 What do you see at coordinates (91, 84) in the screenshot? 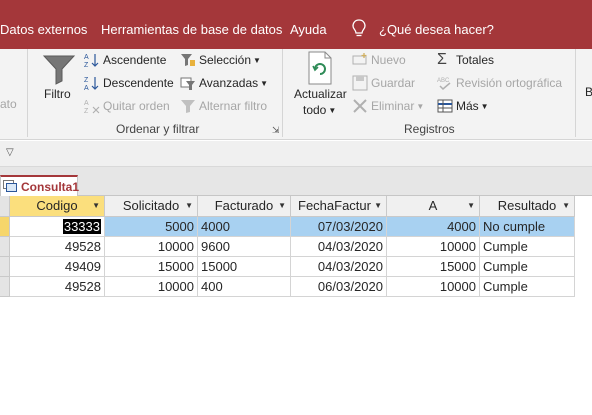
I see `sort-descending-icon: Z A` at bounding box center [91, 84].